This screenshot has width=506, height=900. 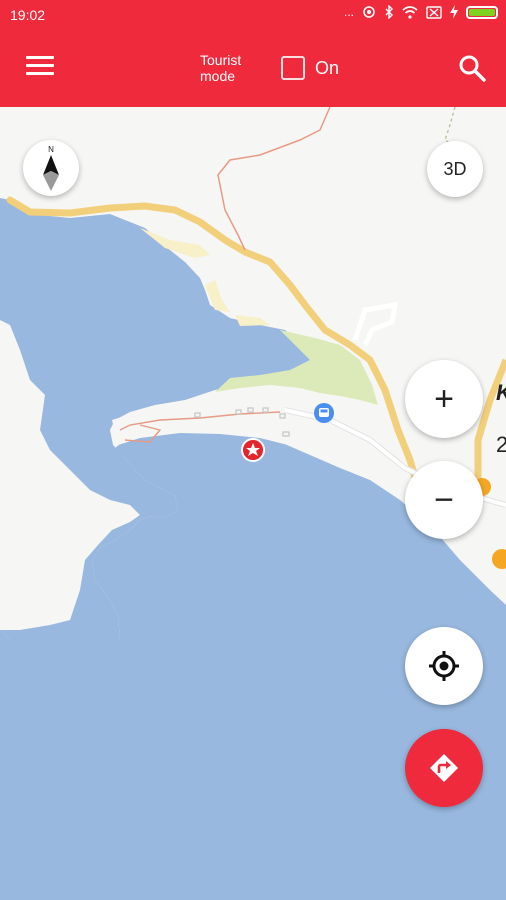 I want to click on compass-button: N, so click(x=51, y=168).